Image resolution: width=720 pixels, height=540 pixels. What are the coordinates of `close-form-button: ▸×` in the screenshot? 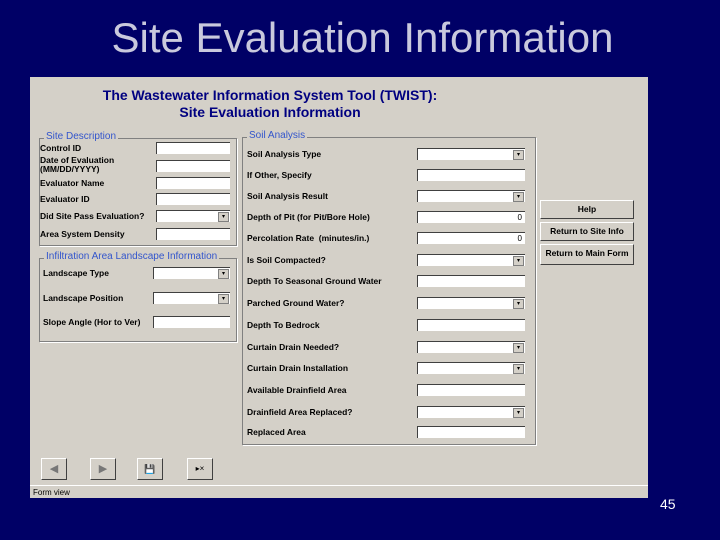 It's located at (200, 469).